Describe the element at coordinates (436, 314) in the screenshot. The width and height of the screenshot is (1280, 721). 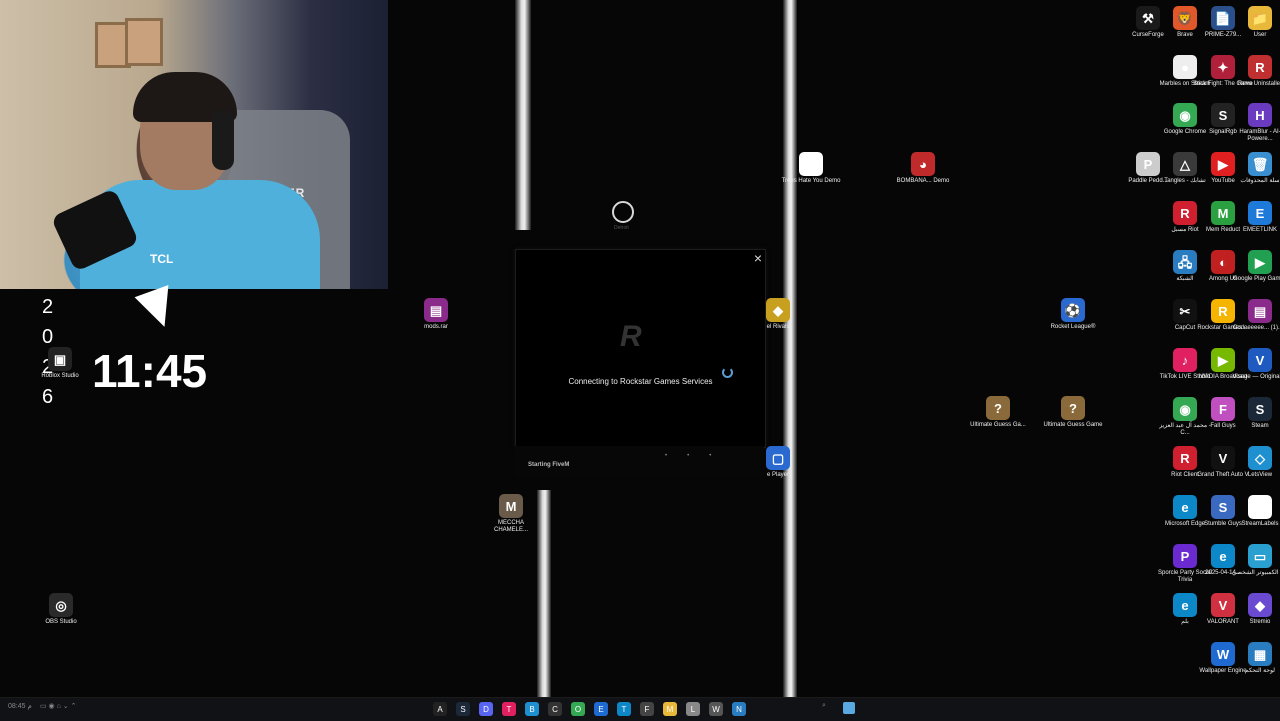
I see `desktop-icon: ▤ mods.rar` at that location.